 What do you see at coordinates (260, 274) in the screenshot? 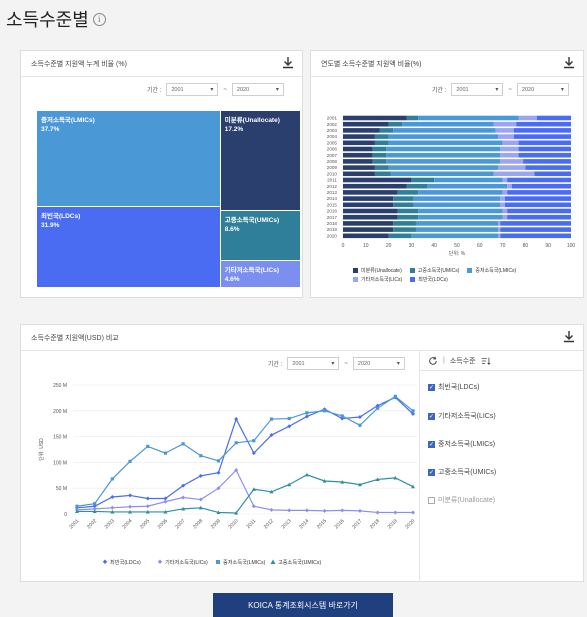
I see `treemap-cell: 기타저소득국(LICs) 4.6%` at bounding box center [260, 274].